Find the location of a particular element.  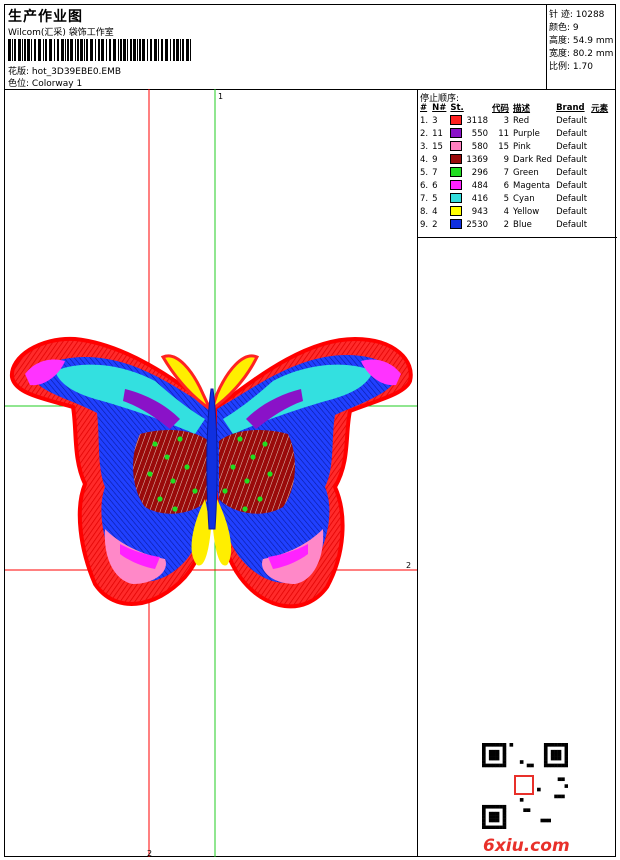

stat-height: 高度: 54.9 mm is located at coordinates (581, 41).